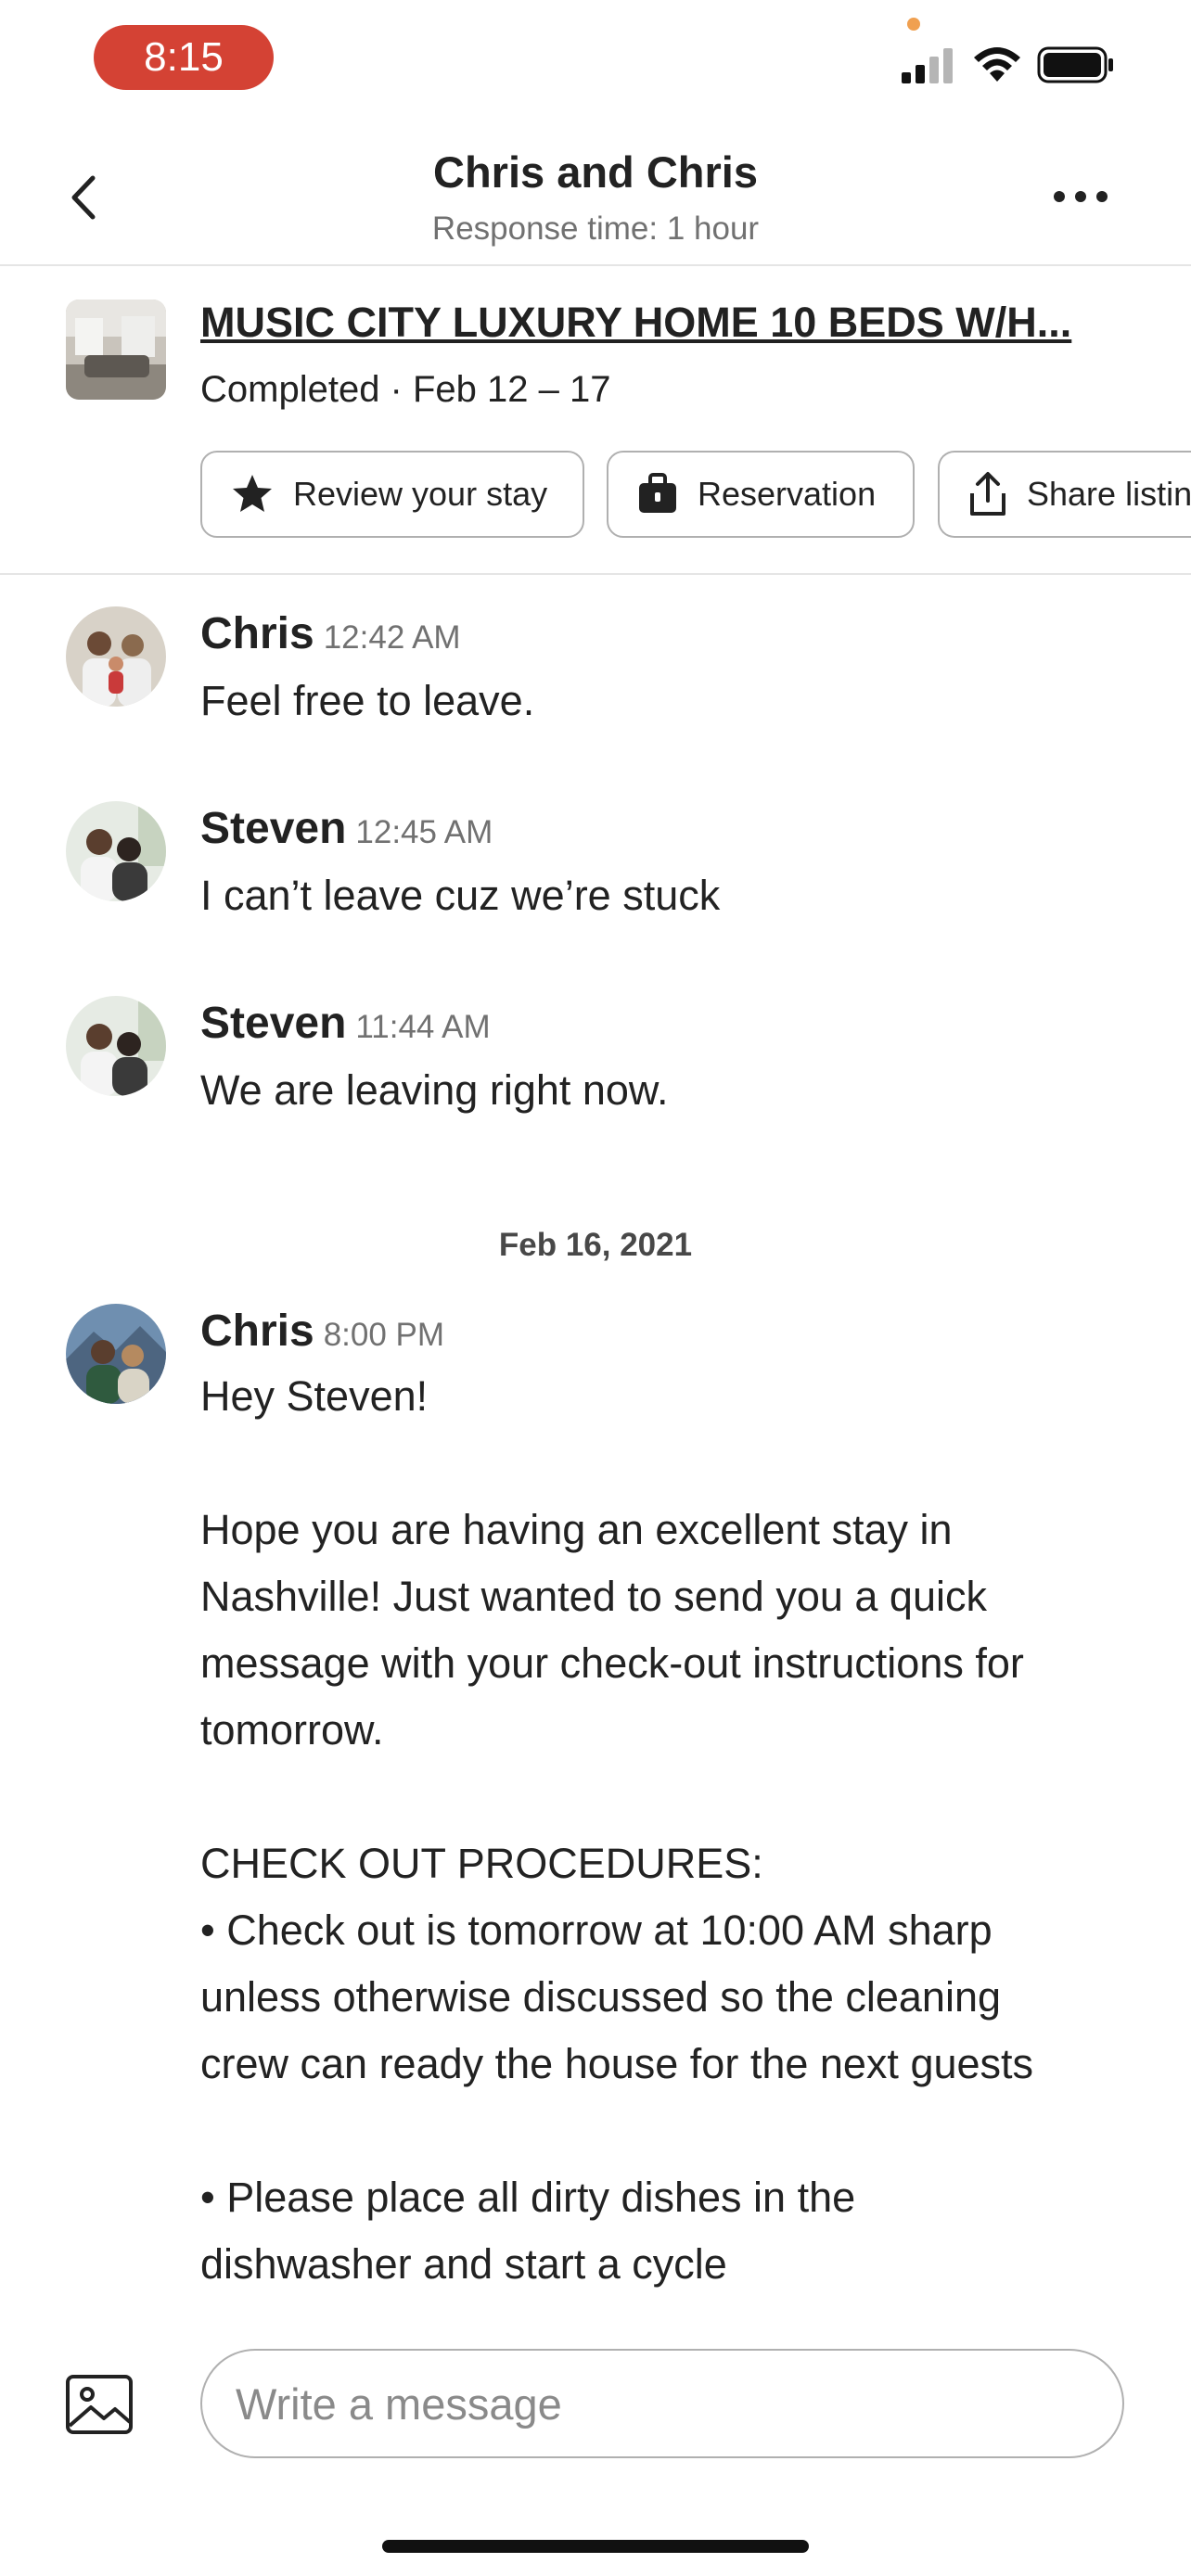  I want to click on header-divider, so click(595, 265).